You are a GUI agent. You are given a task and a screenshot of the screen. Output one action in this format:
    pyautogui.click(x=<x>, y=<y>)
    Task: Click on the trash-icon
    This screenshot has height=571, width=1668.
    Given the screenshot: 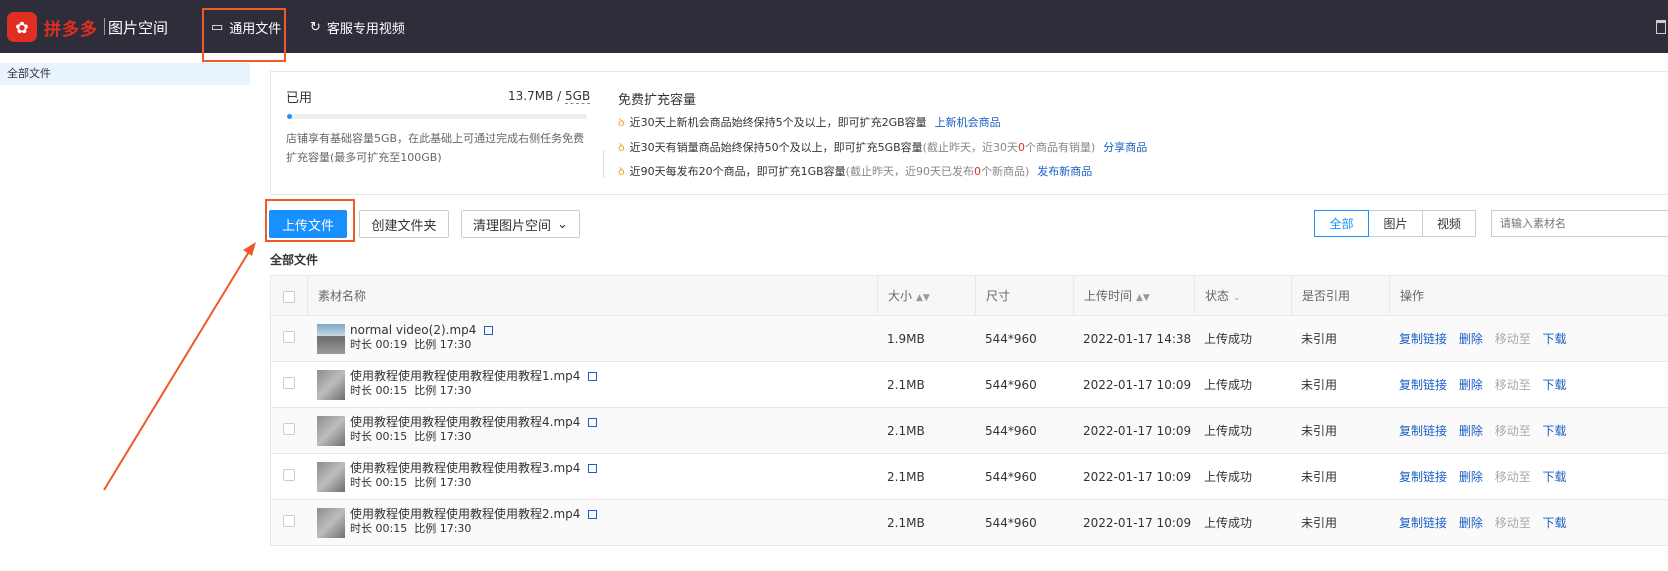 What is the action you would take?
    pyautogui.click(x=1661, y=27)
    